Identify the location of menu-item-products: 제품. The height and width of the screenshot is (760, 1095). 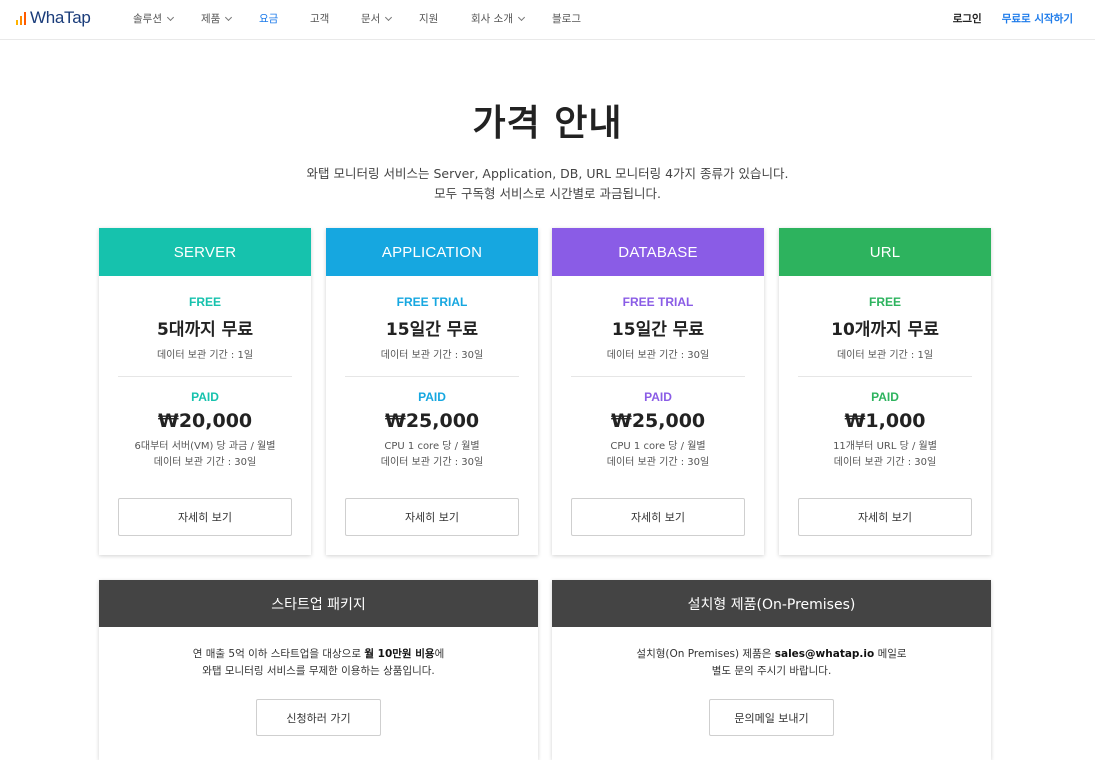
(217, 18).